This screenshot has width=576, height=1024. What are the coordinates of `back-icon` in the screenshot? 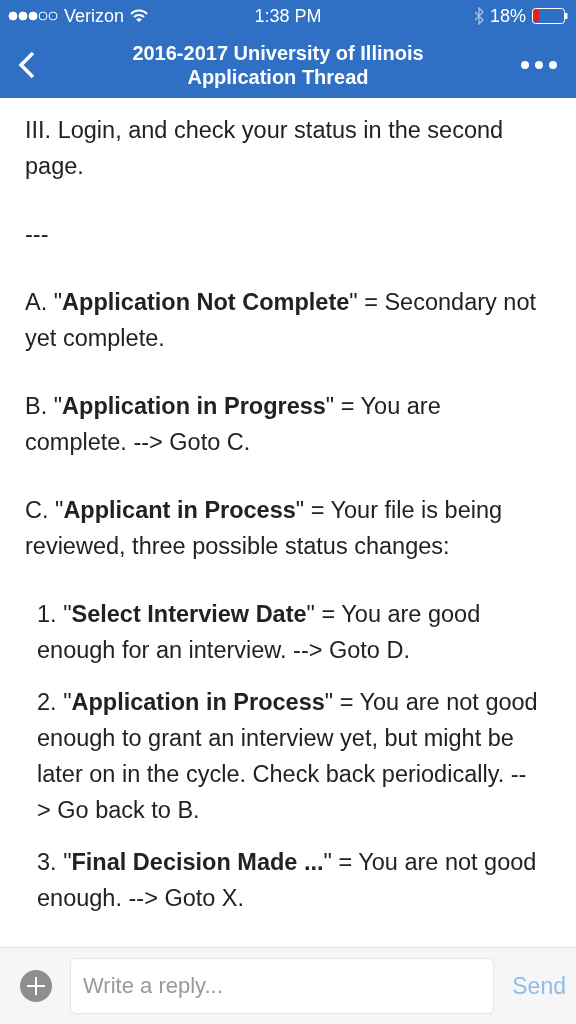 It's located at (27, 65).